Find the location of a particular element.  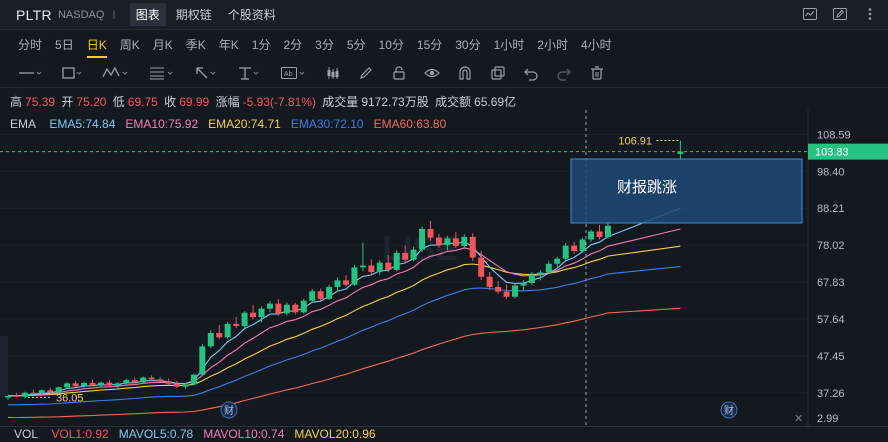

ema-item-1: EMA10:75.92 is located at coordinates (162, 124).